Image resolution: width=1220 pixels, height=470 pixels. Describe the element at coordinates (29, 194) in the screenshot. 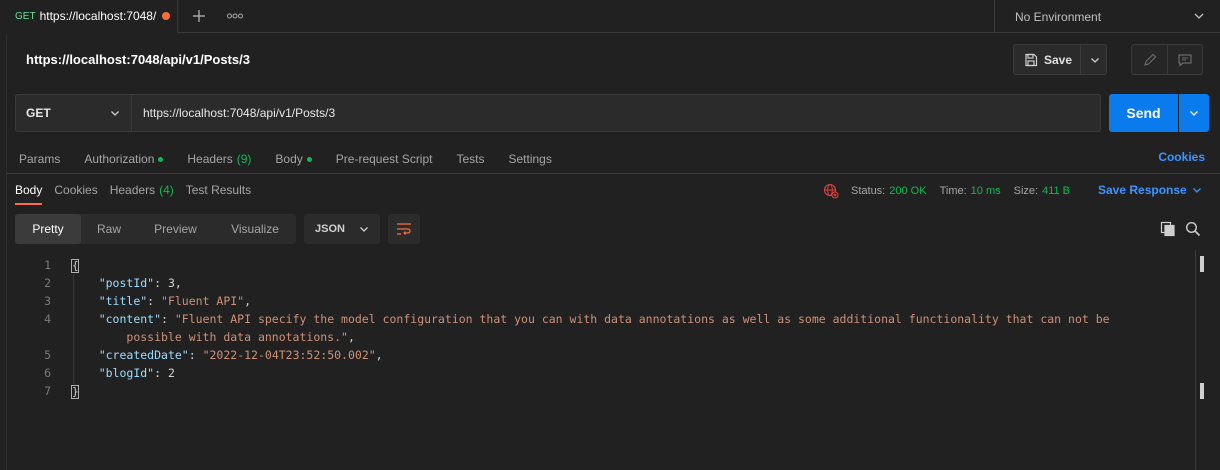

I see `response-tab-body: Body` at that location.